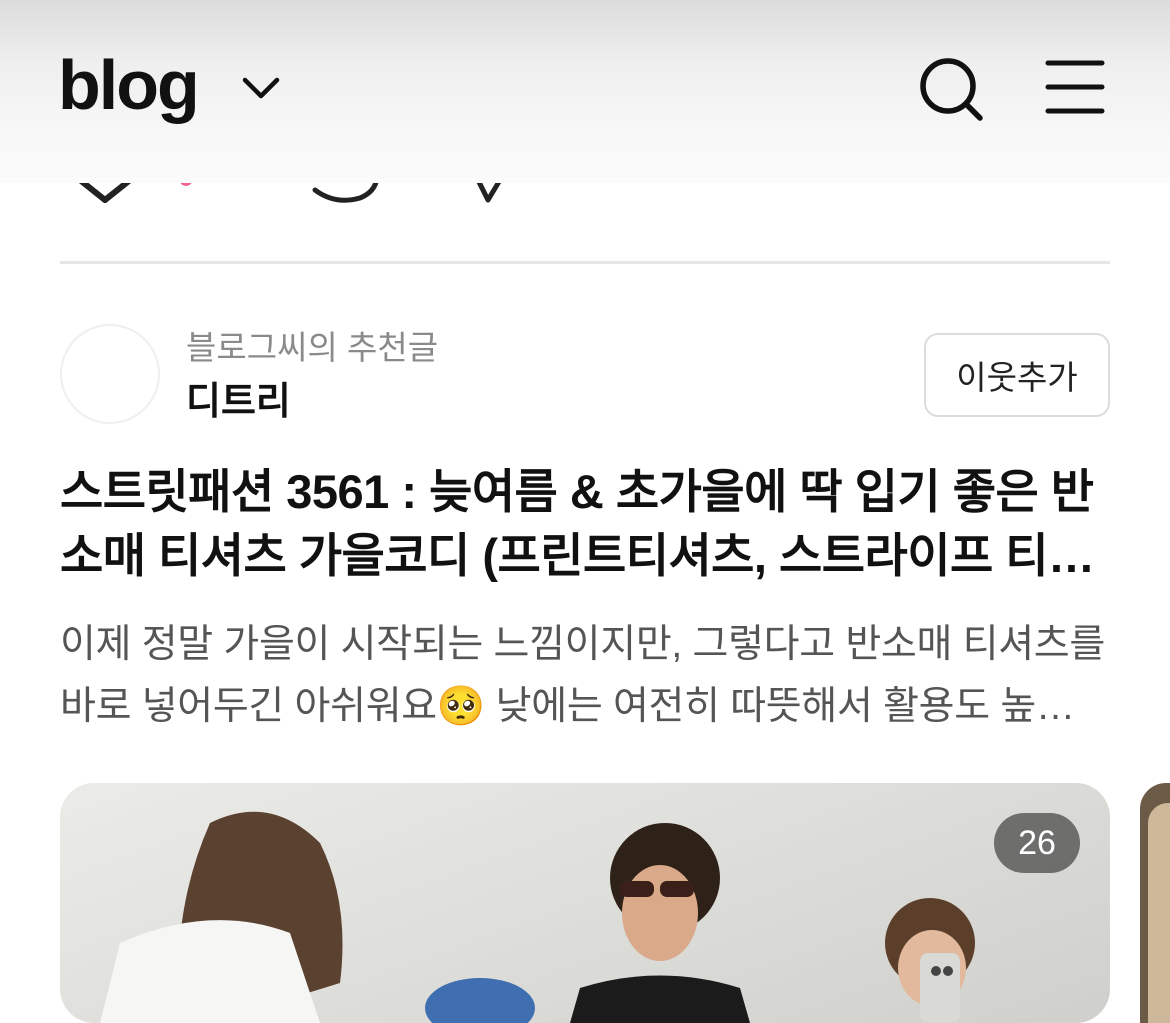 This screenshot has width=1170, height=1023. What do you see at coordinates (110, 374) in the screenshot?
I see `author-avatar` at bounding box center [110, 374].